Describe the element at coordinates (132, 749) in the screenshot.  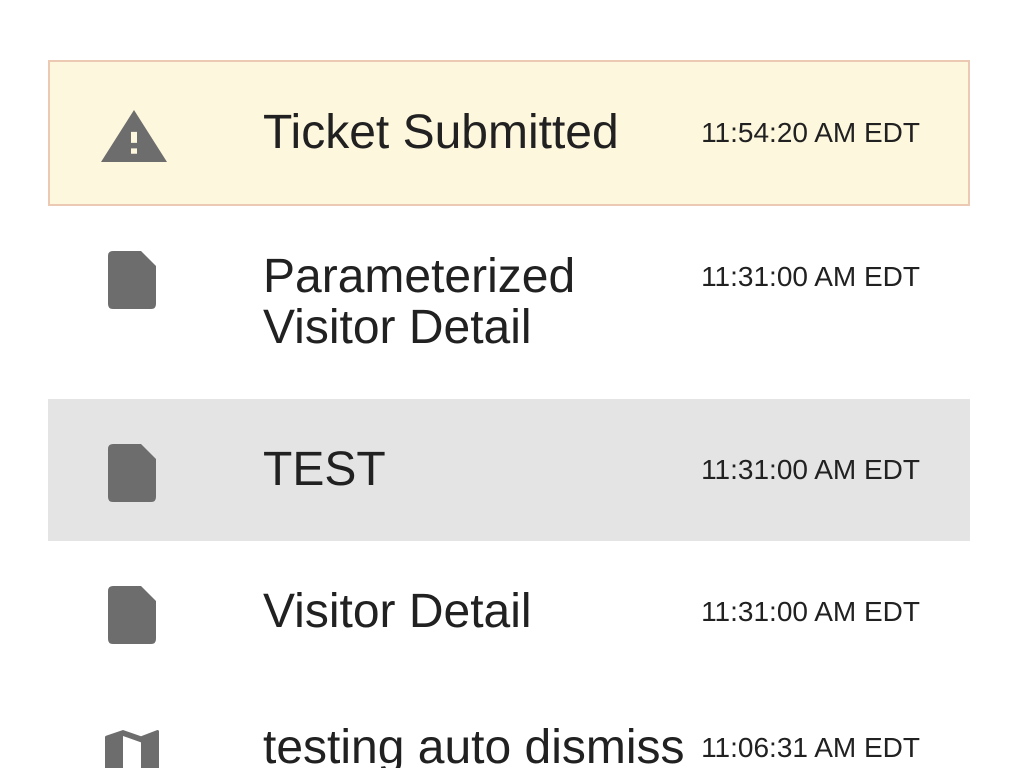
I see `map-icon` at that location.